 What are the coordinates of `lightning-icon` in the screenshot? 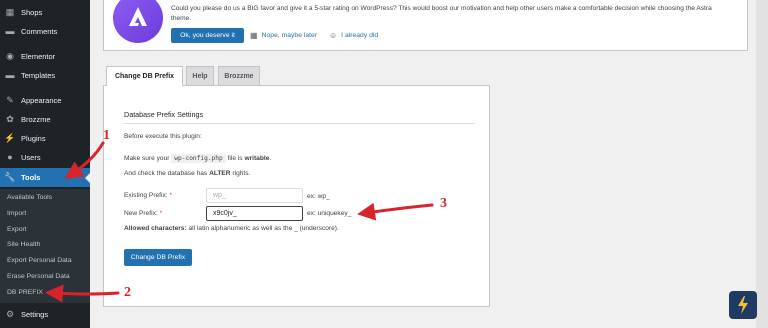 It's located at (743, 305).